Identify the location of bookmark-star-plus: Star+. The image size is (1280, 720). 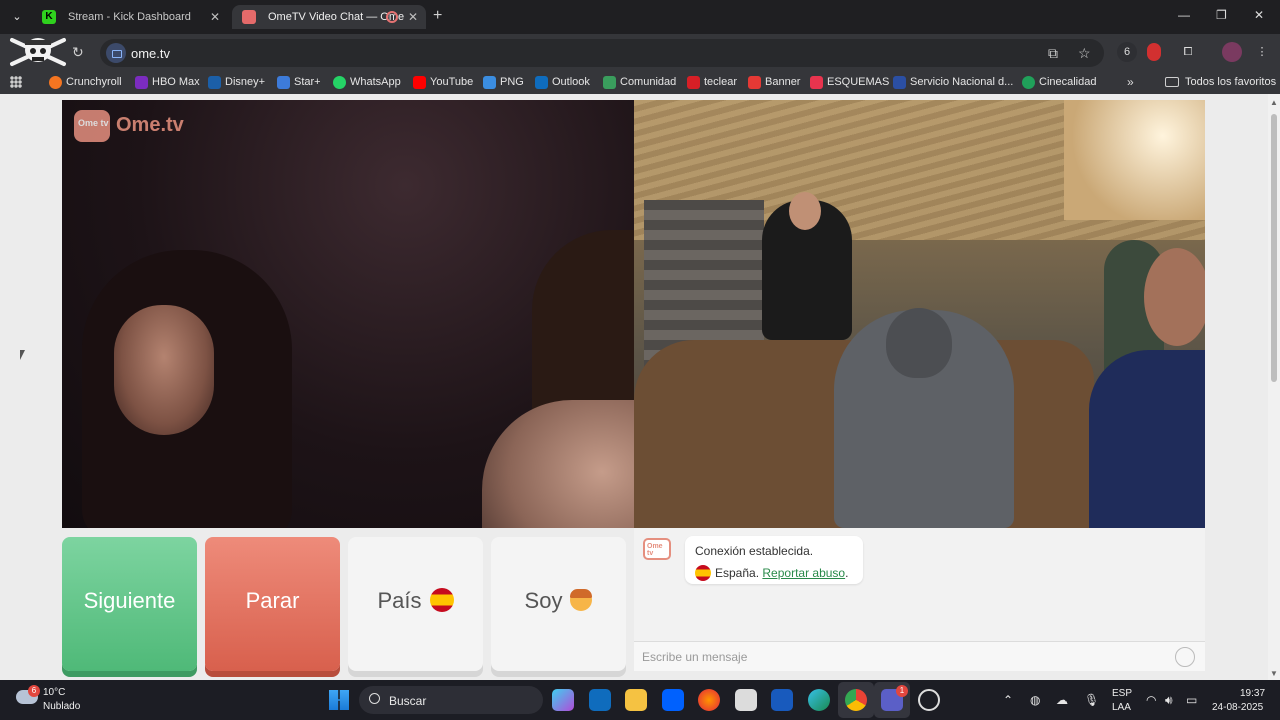
(299, 82).